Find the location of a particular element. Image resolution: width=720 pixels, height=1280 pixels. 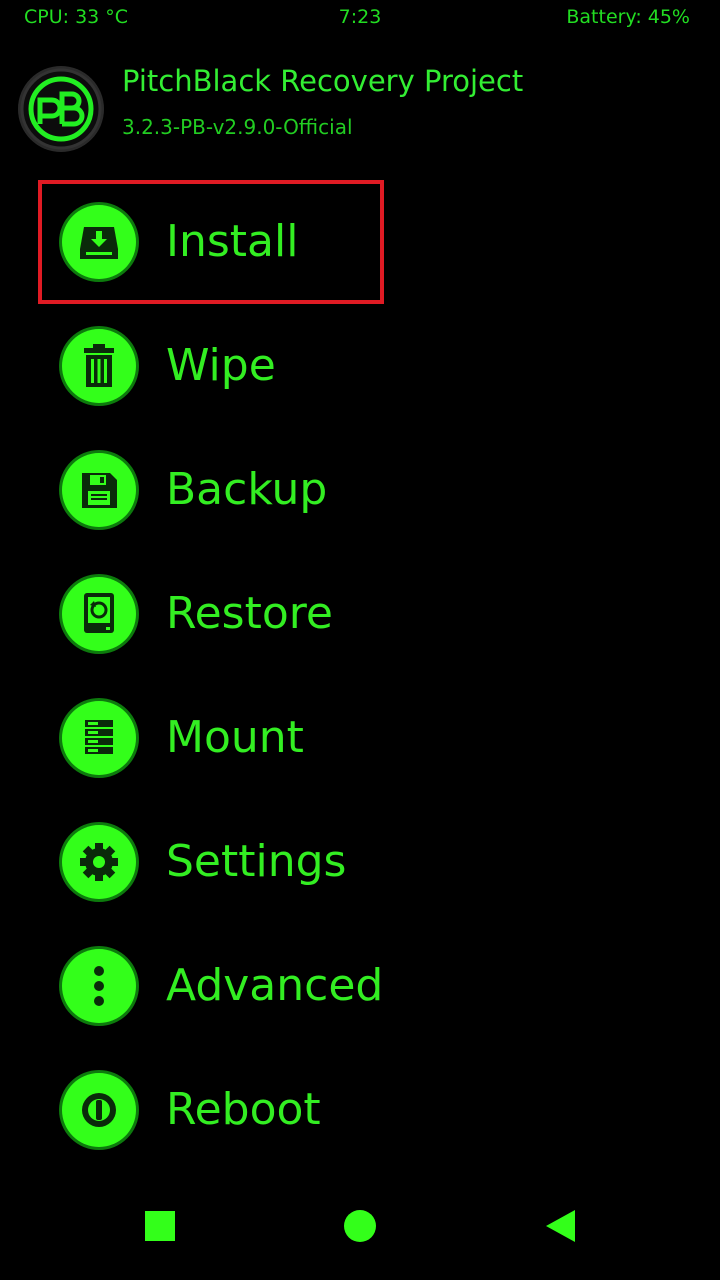

back-triangle-icon is located at coordinates (560, 1226).